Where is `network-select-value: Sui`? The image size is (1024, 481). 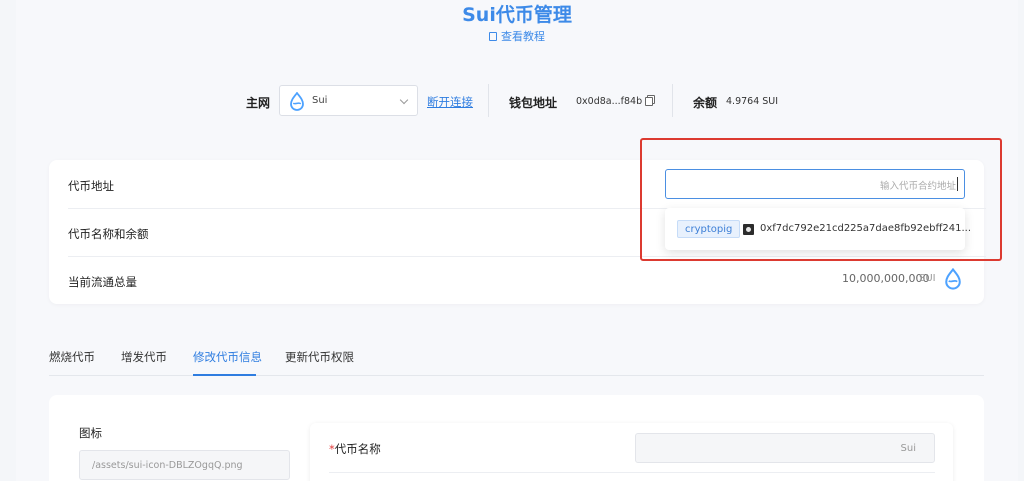
network-select-value: Sui is located at coordinates (320, 100).